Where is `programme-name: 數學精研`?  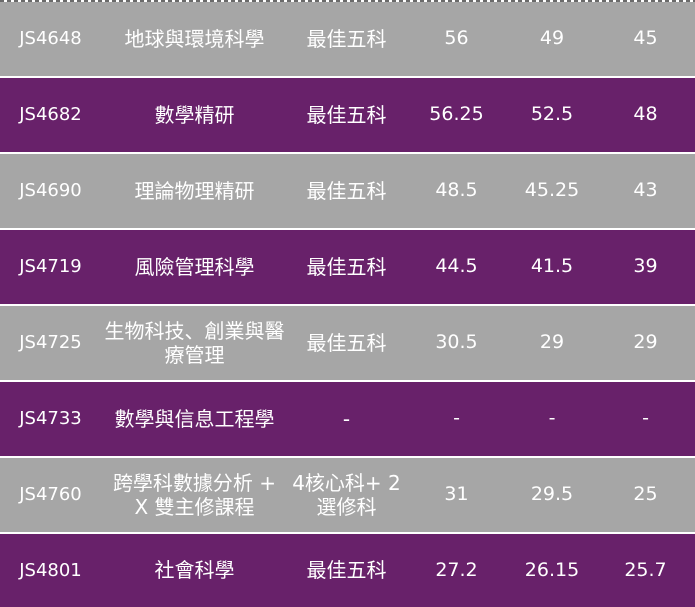
programme-name: 數學精研 is located at coordinates (194, 115).